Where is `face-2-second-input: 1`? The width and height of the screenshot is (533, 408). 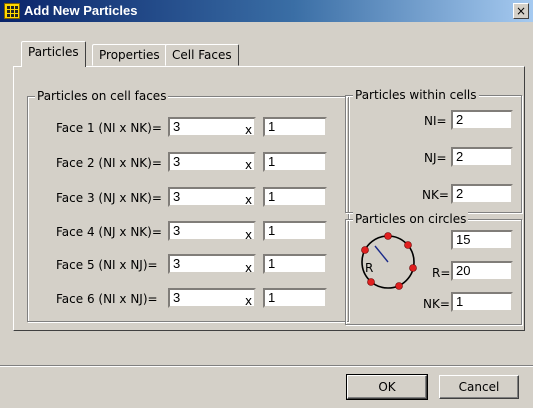 face-2-second-input: 1 is located at coordinates (295, 162).